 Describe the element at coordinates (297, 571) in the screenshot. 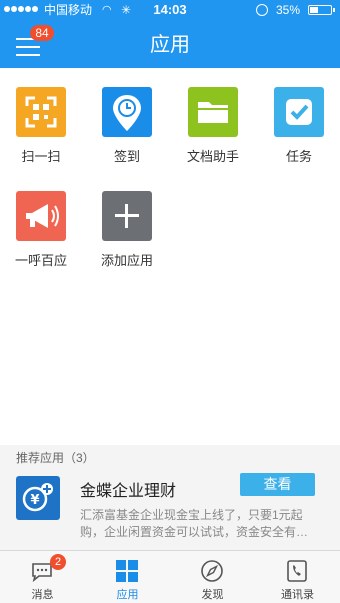

I see `contacts-icon` at that location.